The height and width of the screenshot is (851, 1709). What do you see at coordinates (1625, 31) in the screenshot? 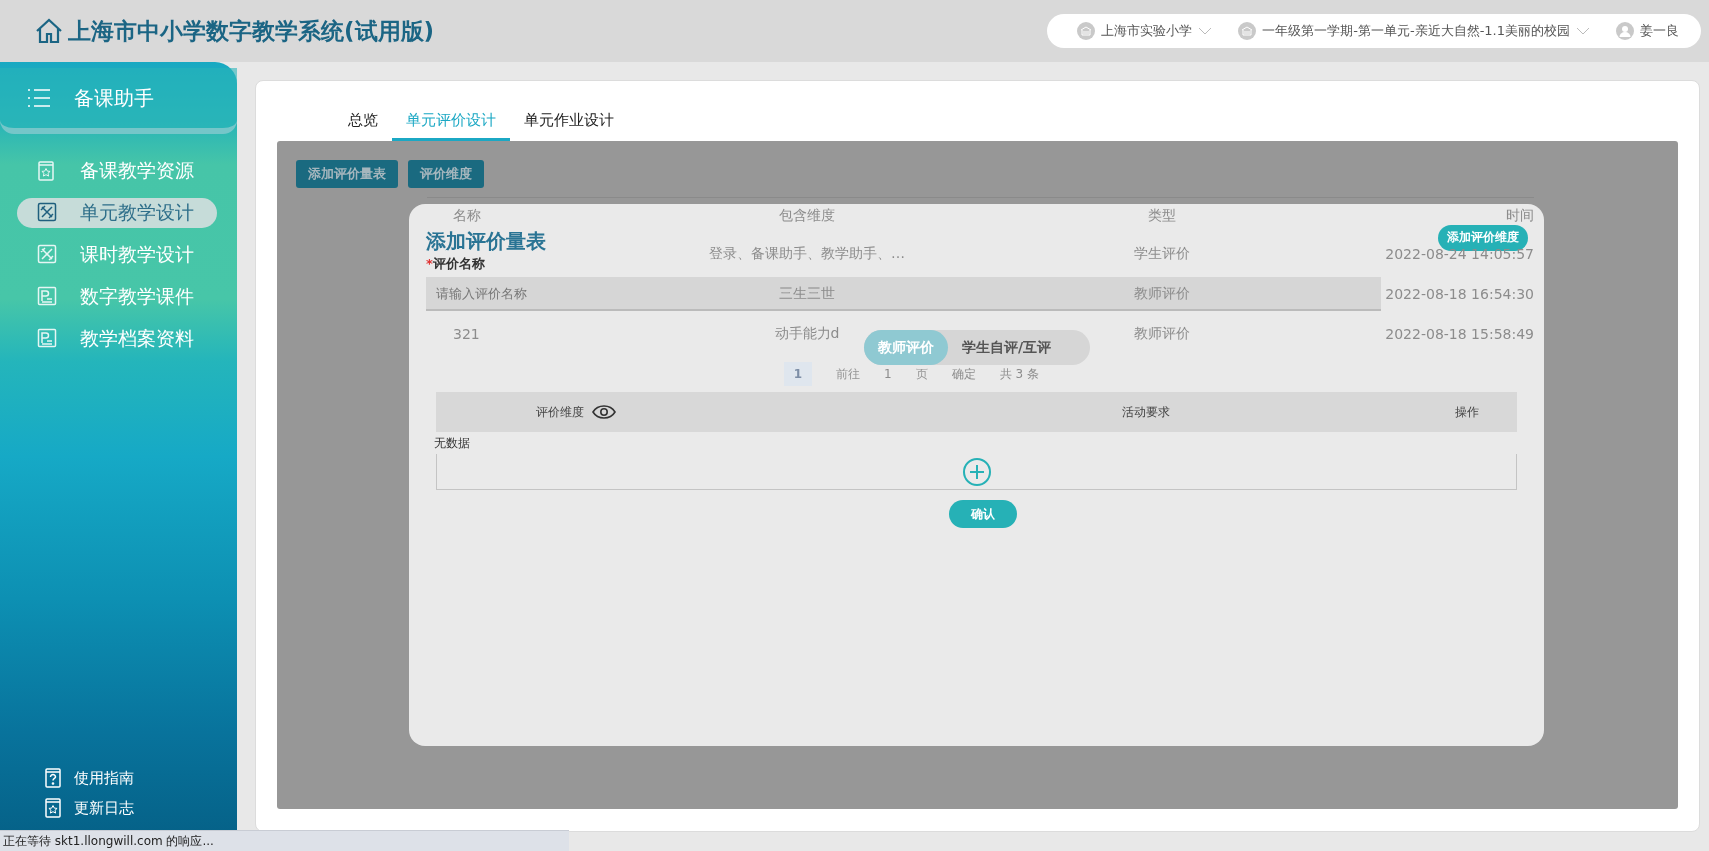
I see `user-avatar-icon` at bounding box center [1625, 31].